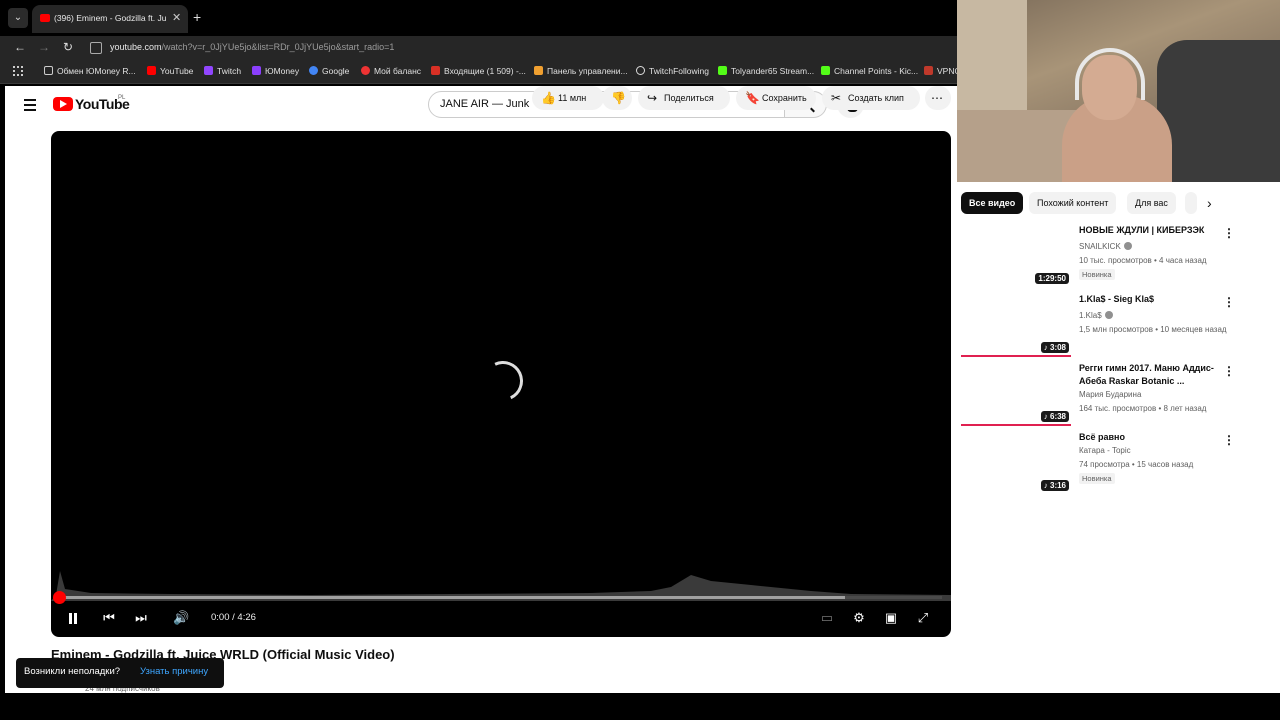 The width and height of the screenshot is (1280, 720). Describe the element at coordinates (1052, 278) in the screenshot. I see `duration-badge: 1:29:50` at that location.